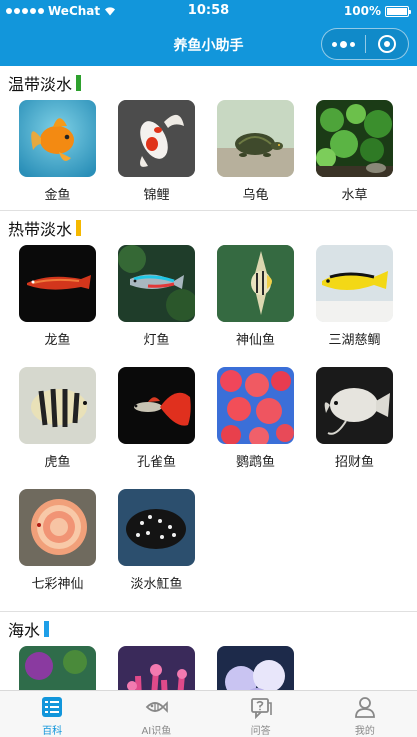 The height and width of the screenshot is (737, 417). I want to click on anemone-image, so click(255, 668).